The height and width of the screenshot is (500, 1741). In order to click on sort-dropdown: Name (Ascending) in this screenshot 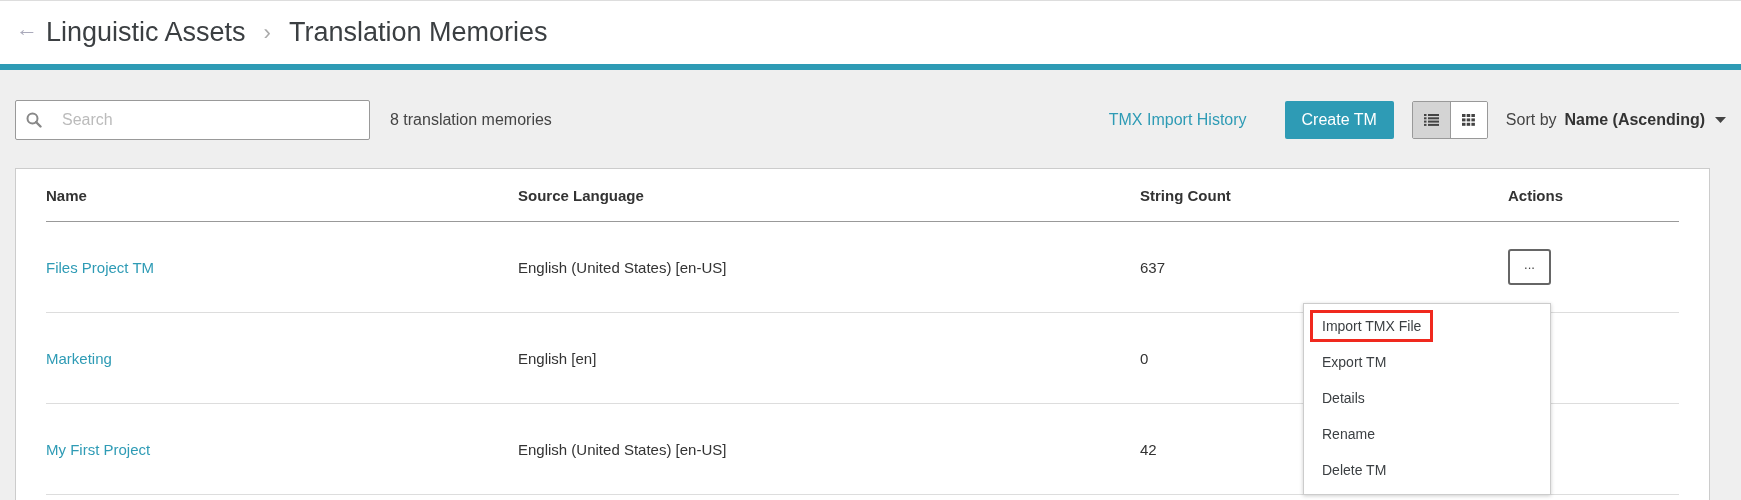, I will do `click(1645, 120)`.